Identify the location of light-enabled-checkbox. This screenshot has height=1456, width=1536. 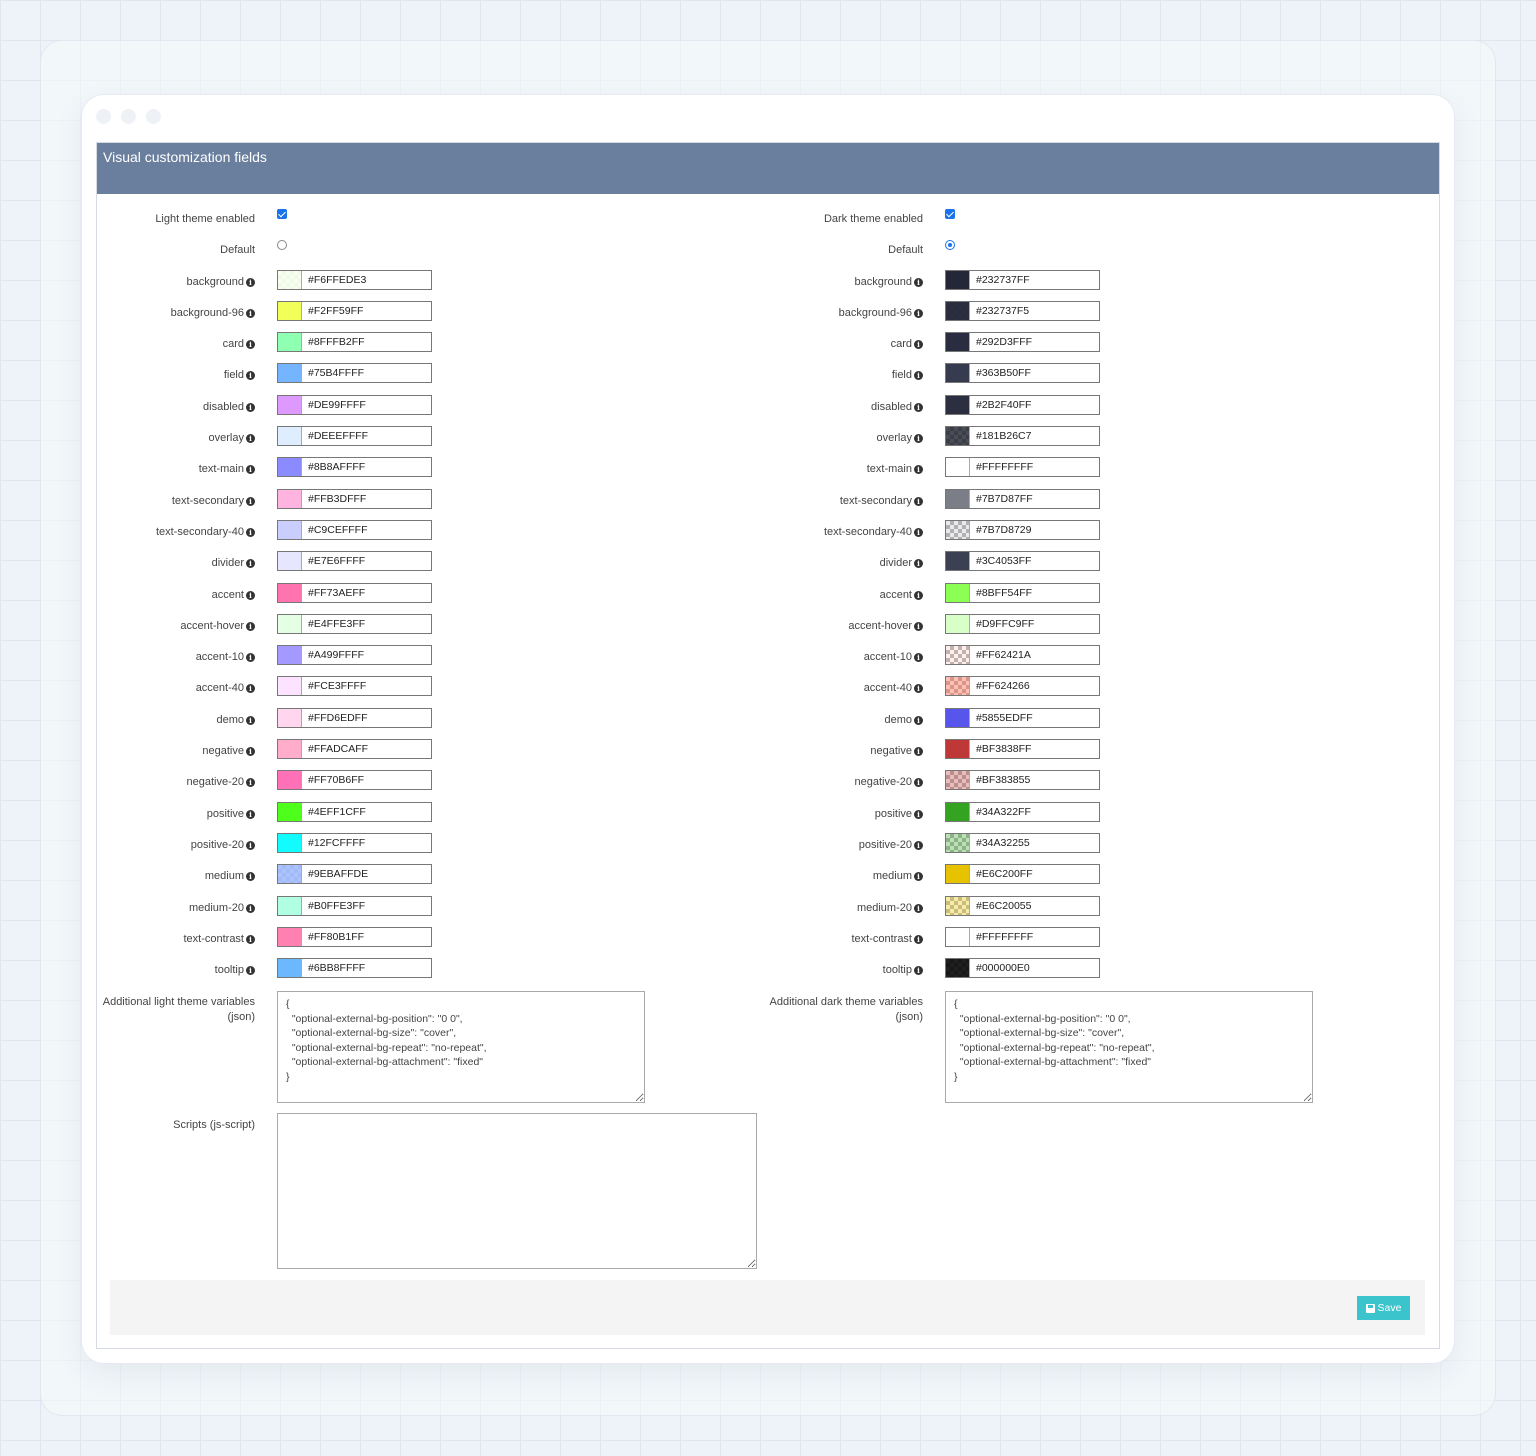
(282, 214).